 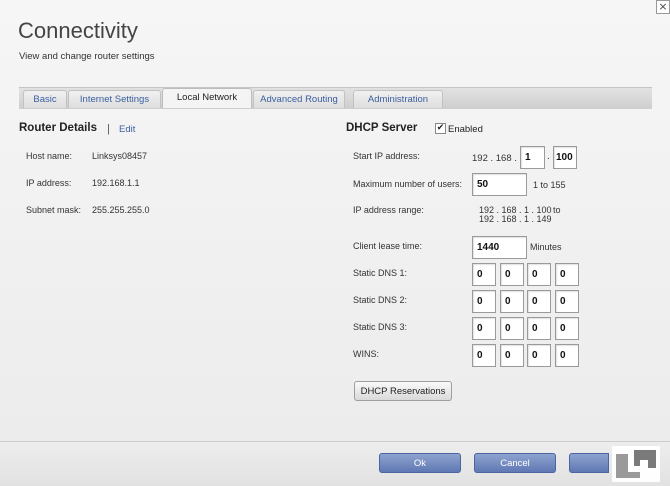 What do you see at coordinates (335, 441) in the screenshot?
I see `footer-divider` at bounding box center [335, 441].